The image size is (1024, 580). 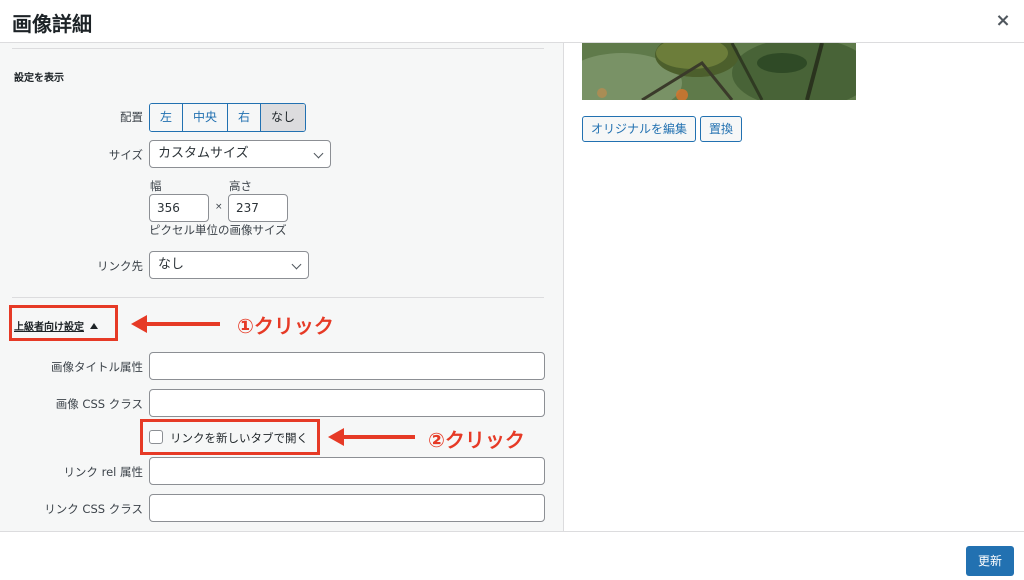 What do you see at coordinates (512, 555) in the screenshot?
I see `modal-footer: 更新` at bounding box center [512, 555].